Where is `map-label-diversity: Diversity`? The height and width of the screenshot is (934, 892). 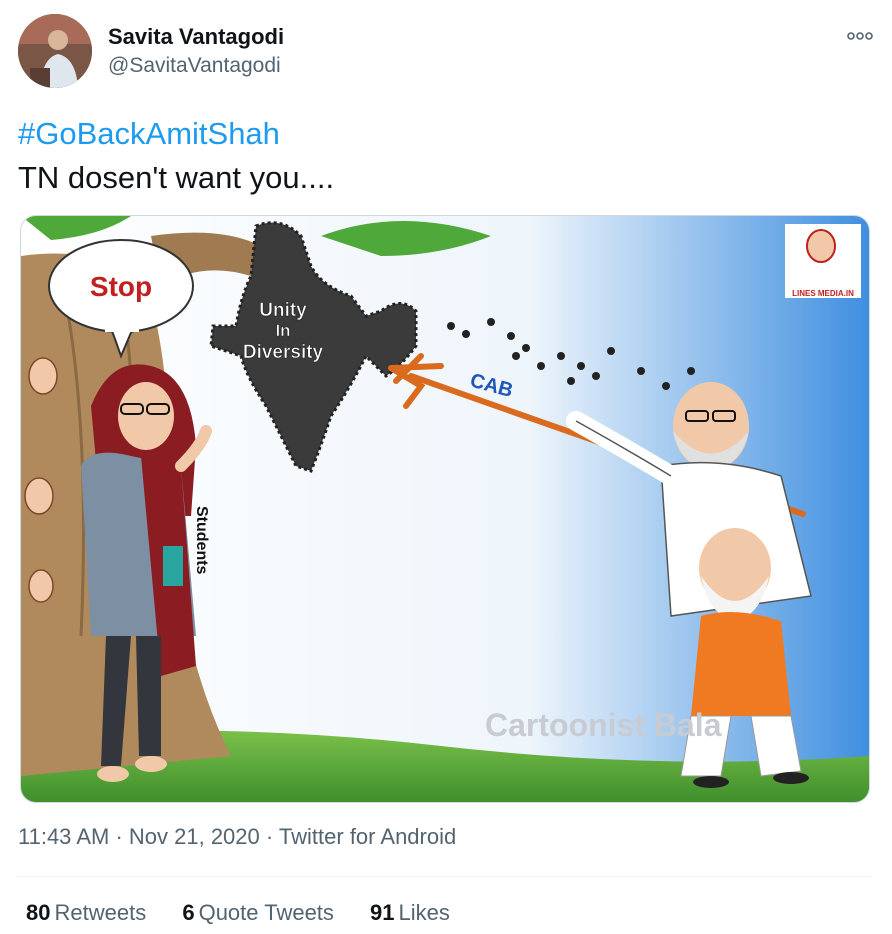 map-label-diversity: Diversity is located at coordinates (283, 352).